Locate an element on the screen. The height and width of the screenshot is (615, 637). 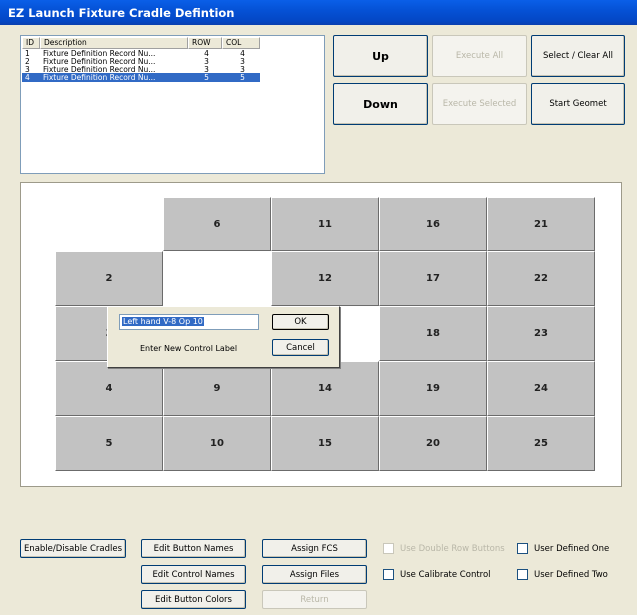
enable-disable-cradles-button: Enable/Disable Cradles is located at coordinates (73, 548).